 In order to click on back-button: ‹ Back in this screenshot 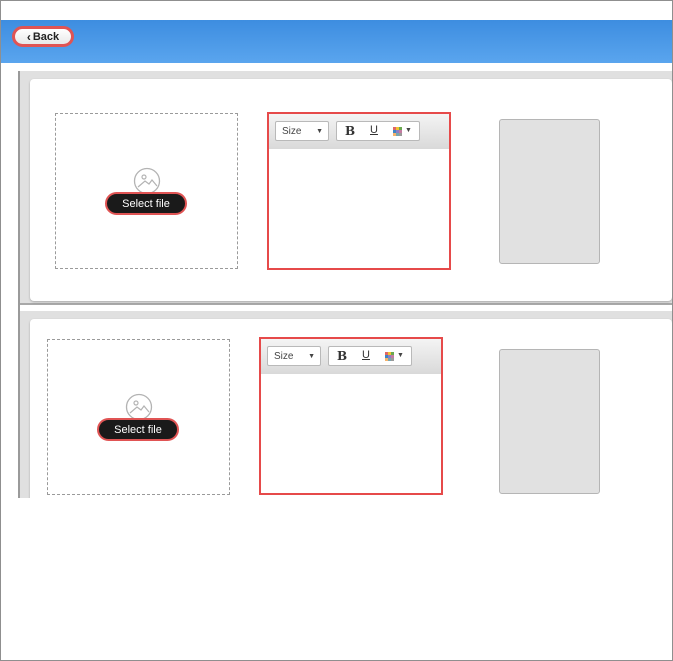, I will do `click(43, 36)`.